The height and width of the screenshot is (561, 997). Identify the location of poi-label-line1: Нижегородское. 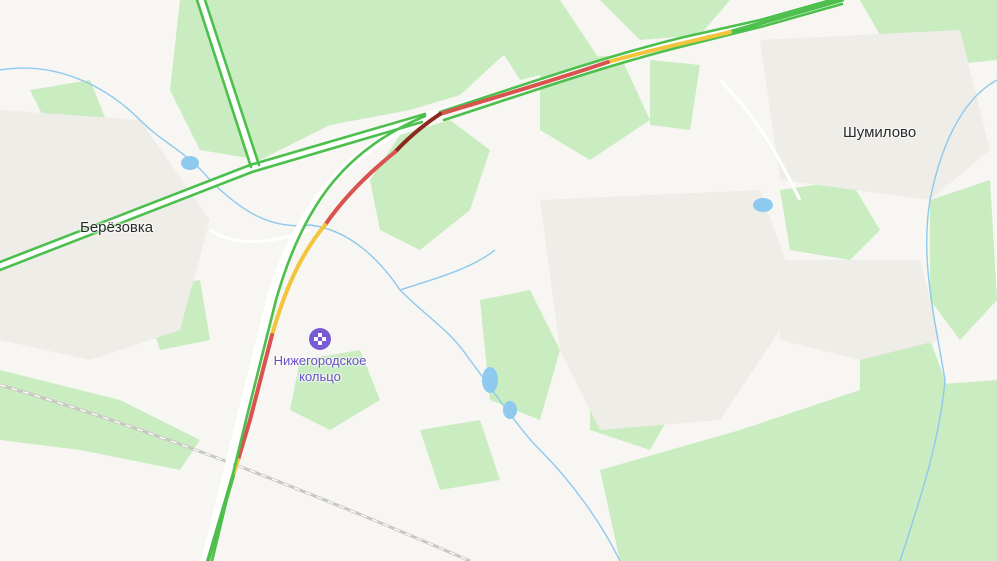
(320, 360).